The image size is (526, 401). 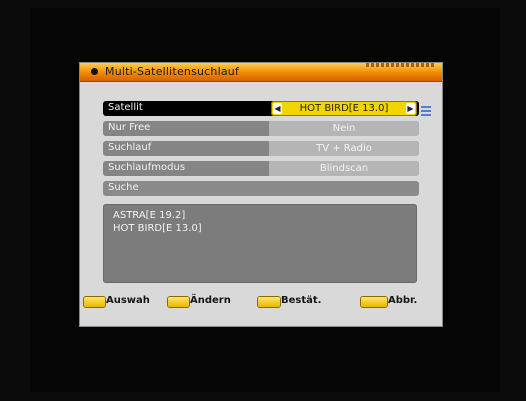 What do you see at coordinates (344, 148) in the screenshot?
I see `setting-value: TV + Radio` at bounding box center [344, 148].